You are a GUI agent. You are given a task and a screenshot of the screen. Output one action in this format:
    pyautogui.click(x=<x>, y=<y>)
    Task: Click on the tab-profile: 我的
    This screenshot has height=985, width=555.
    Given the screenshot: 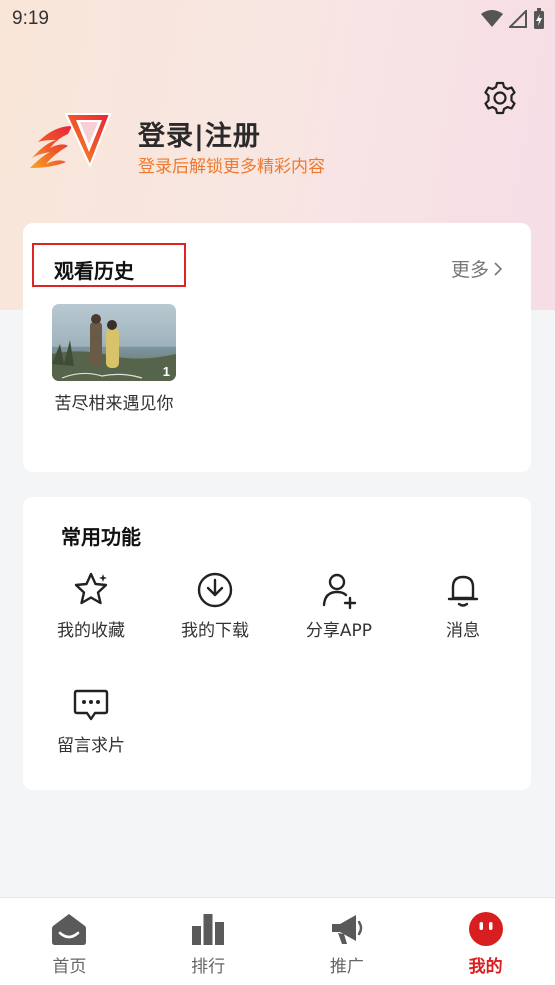 What is the action you would take?
    pyautogui.click(x=485, y=941)
    